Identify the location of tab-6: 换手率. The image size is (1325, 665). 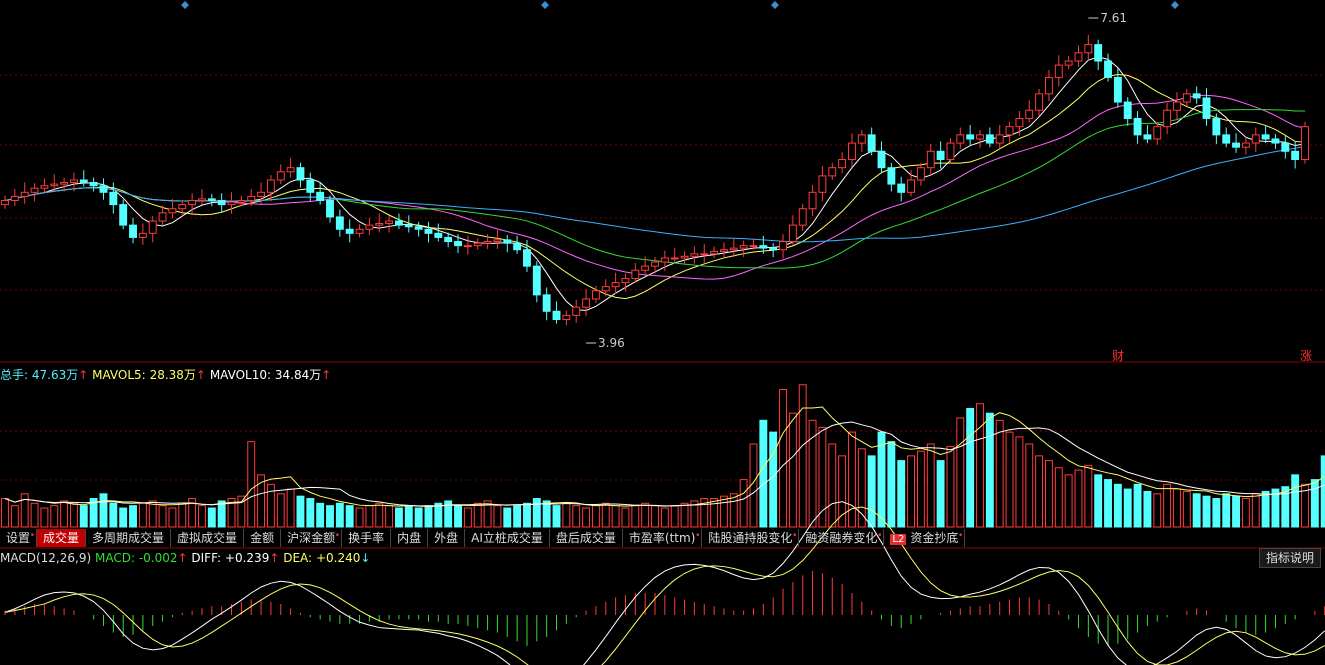
(367, 538).